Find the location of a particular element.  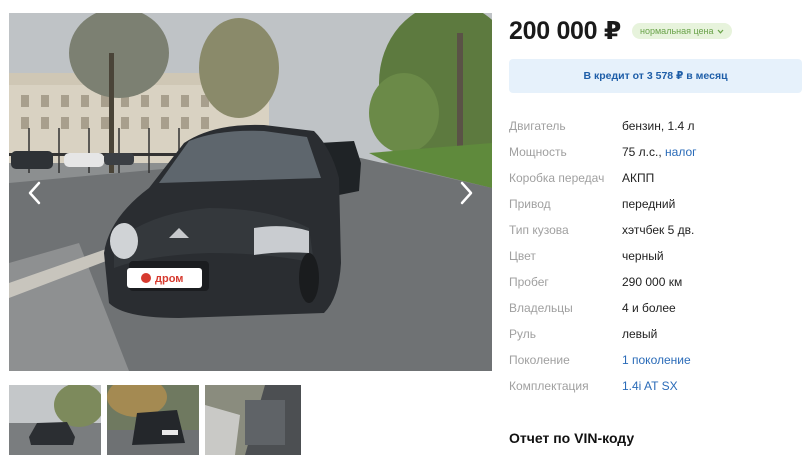

spec-row-owners: Владельцы 4 и более is located at coordinates (655, 308).